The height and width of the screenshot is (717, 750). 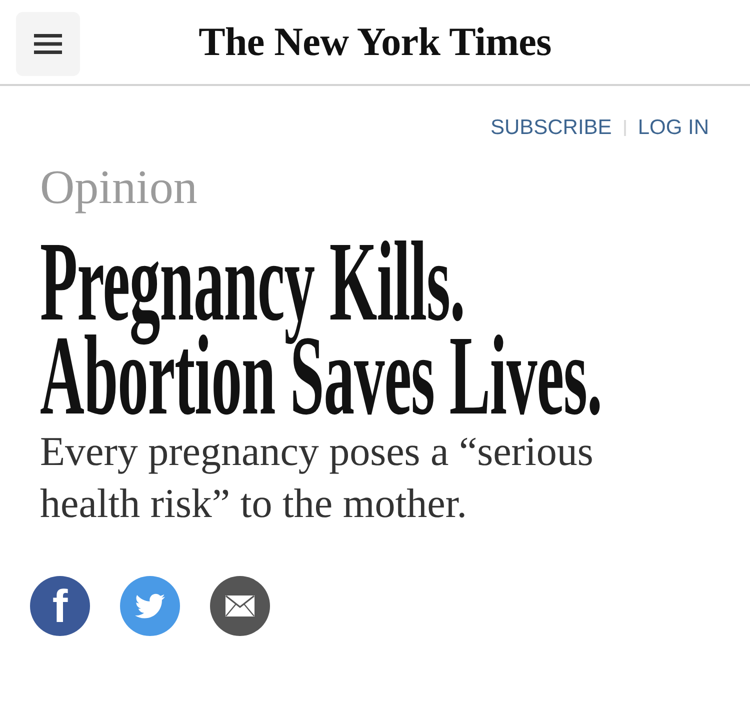 What do you see at coordinates (240, 606) in the screenshot?
I see `envelope-icon` at bounding box center [240, 606].